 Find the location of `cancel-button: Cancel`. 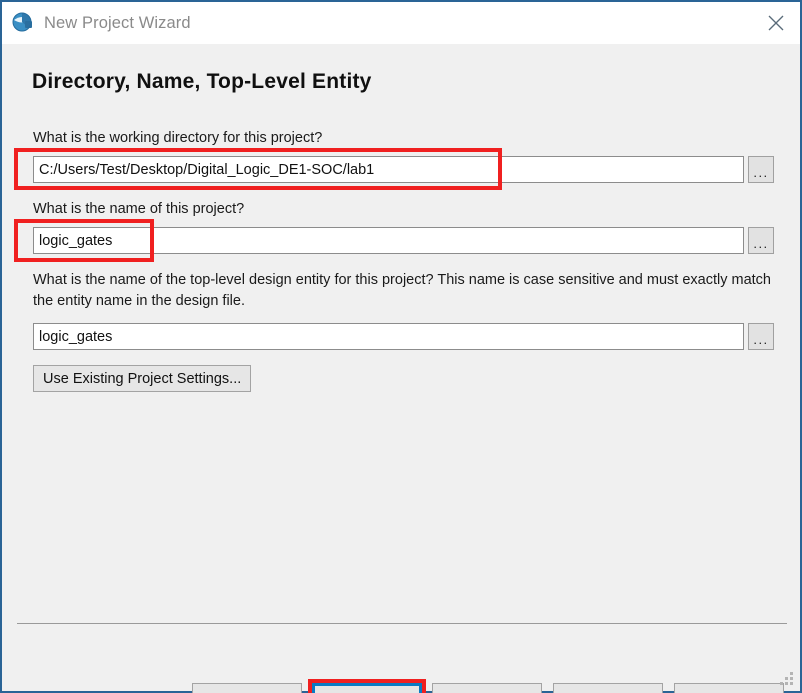

cancel-button: Cancel is located at coordinates (608, 688).